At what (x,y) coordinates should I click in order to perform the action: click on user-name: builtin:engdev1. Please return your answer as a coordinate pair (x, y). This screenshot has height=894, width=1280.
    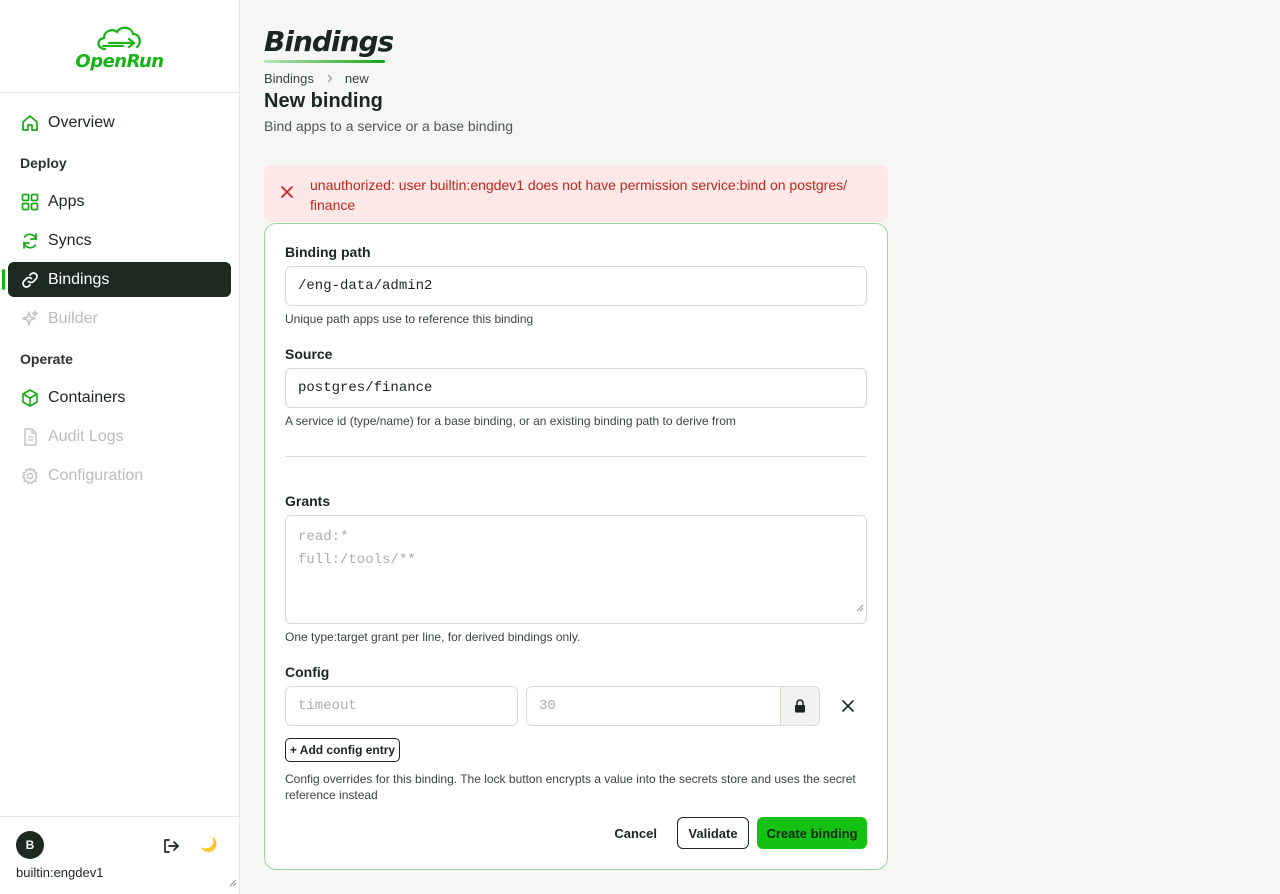
    Looking at the image, I should click on (60, 872).